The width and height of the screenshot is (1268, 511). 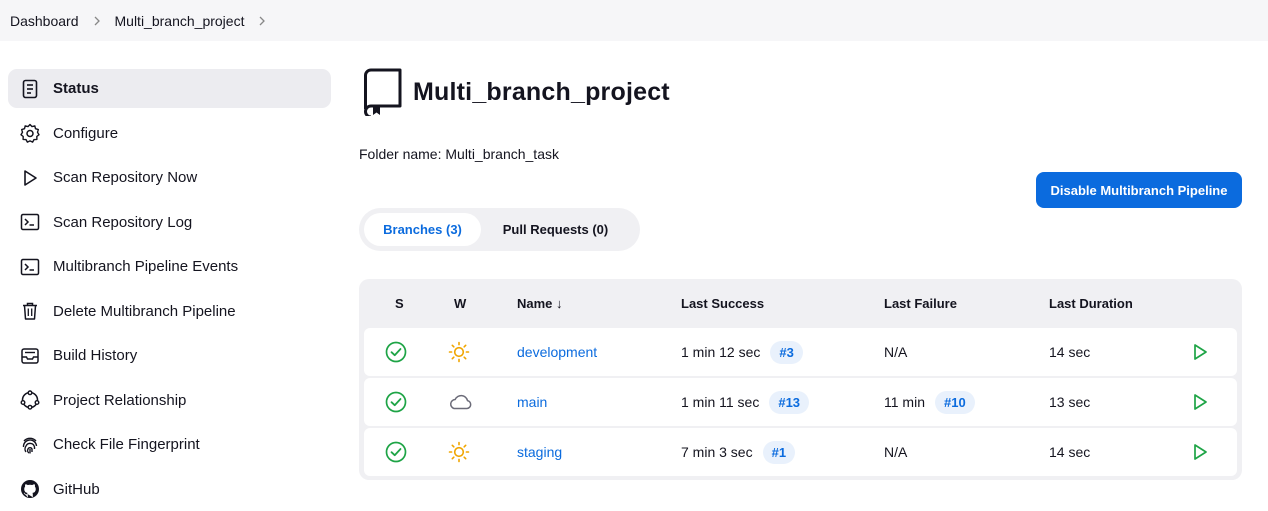 What do you see at coordinates (720, 402) in the screenshot?
I see `last-success-time: 1 min 11 sec` at bounding box center [720, 402].